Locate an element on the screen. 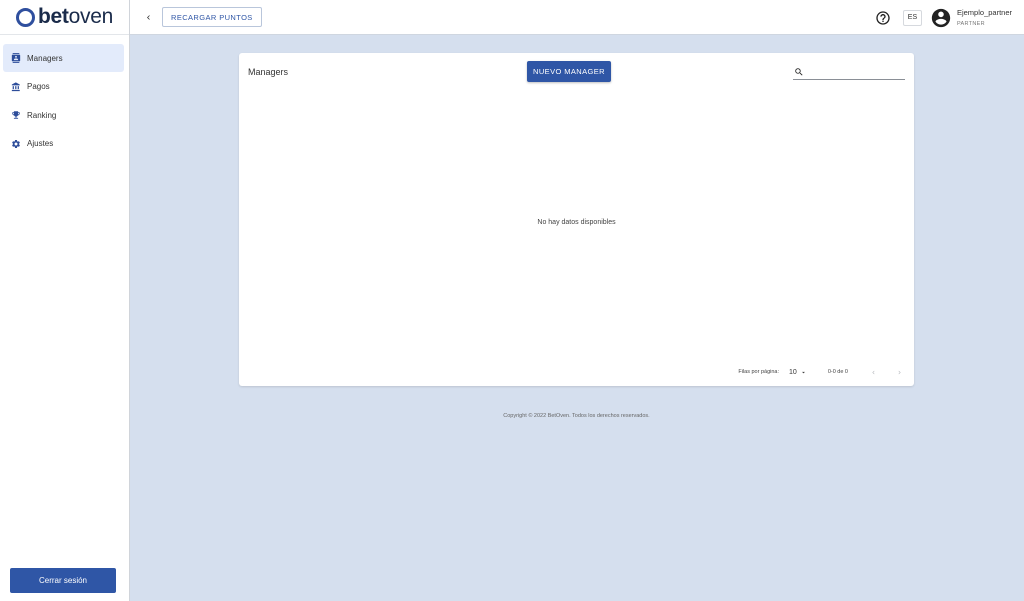 This screenshot has width=1024, height=601. previous-page-button is located at coordinates (873, 372).